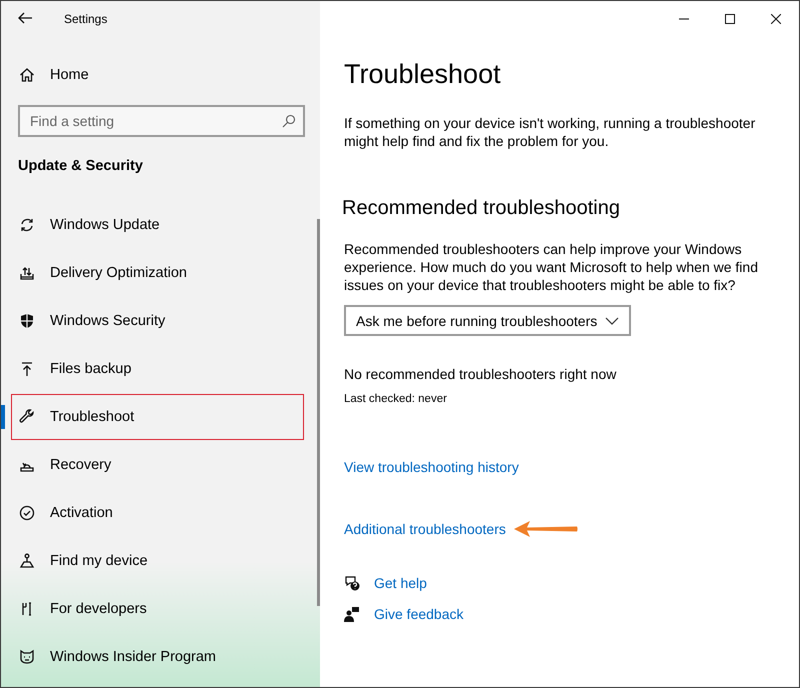  Describe the element at coordinates (105, 225) in the screenshot. I see `nav-item: Windows Update` at that location.